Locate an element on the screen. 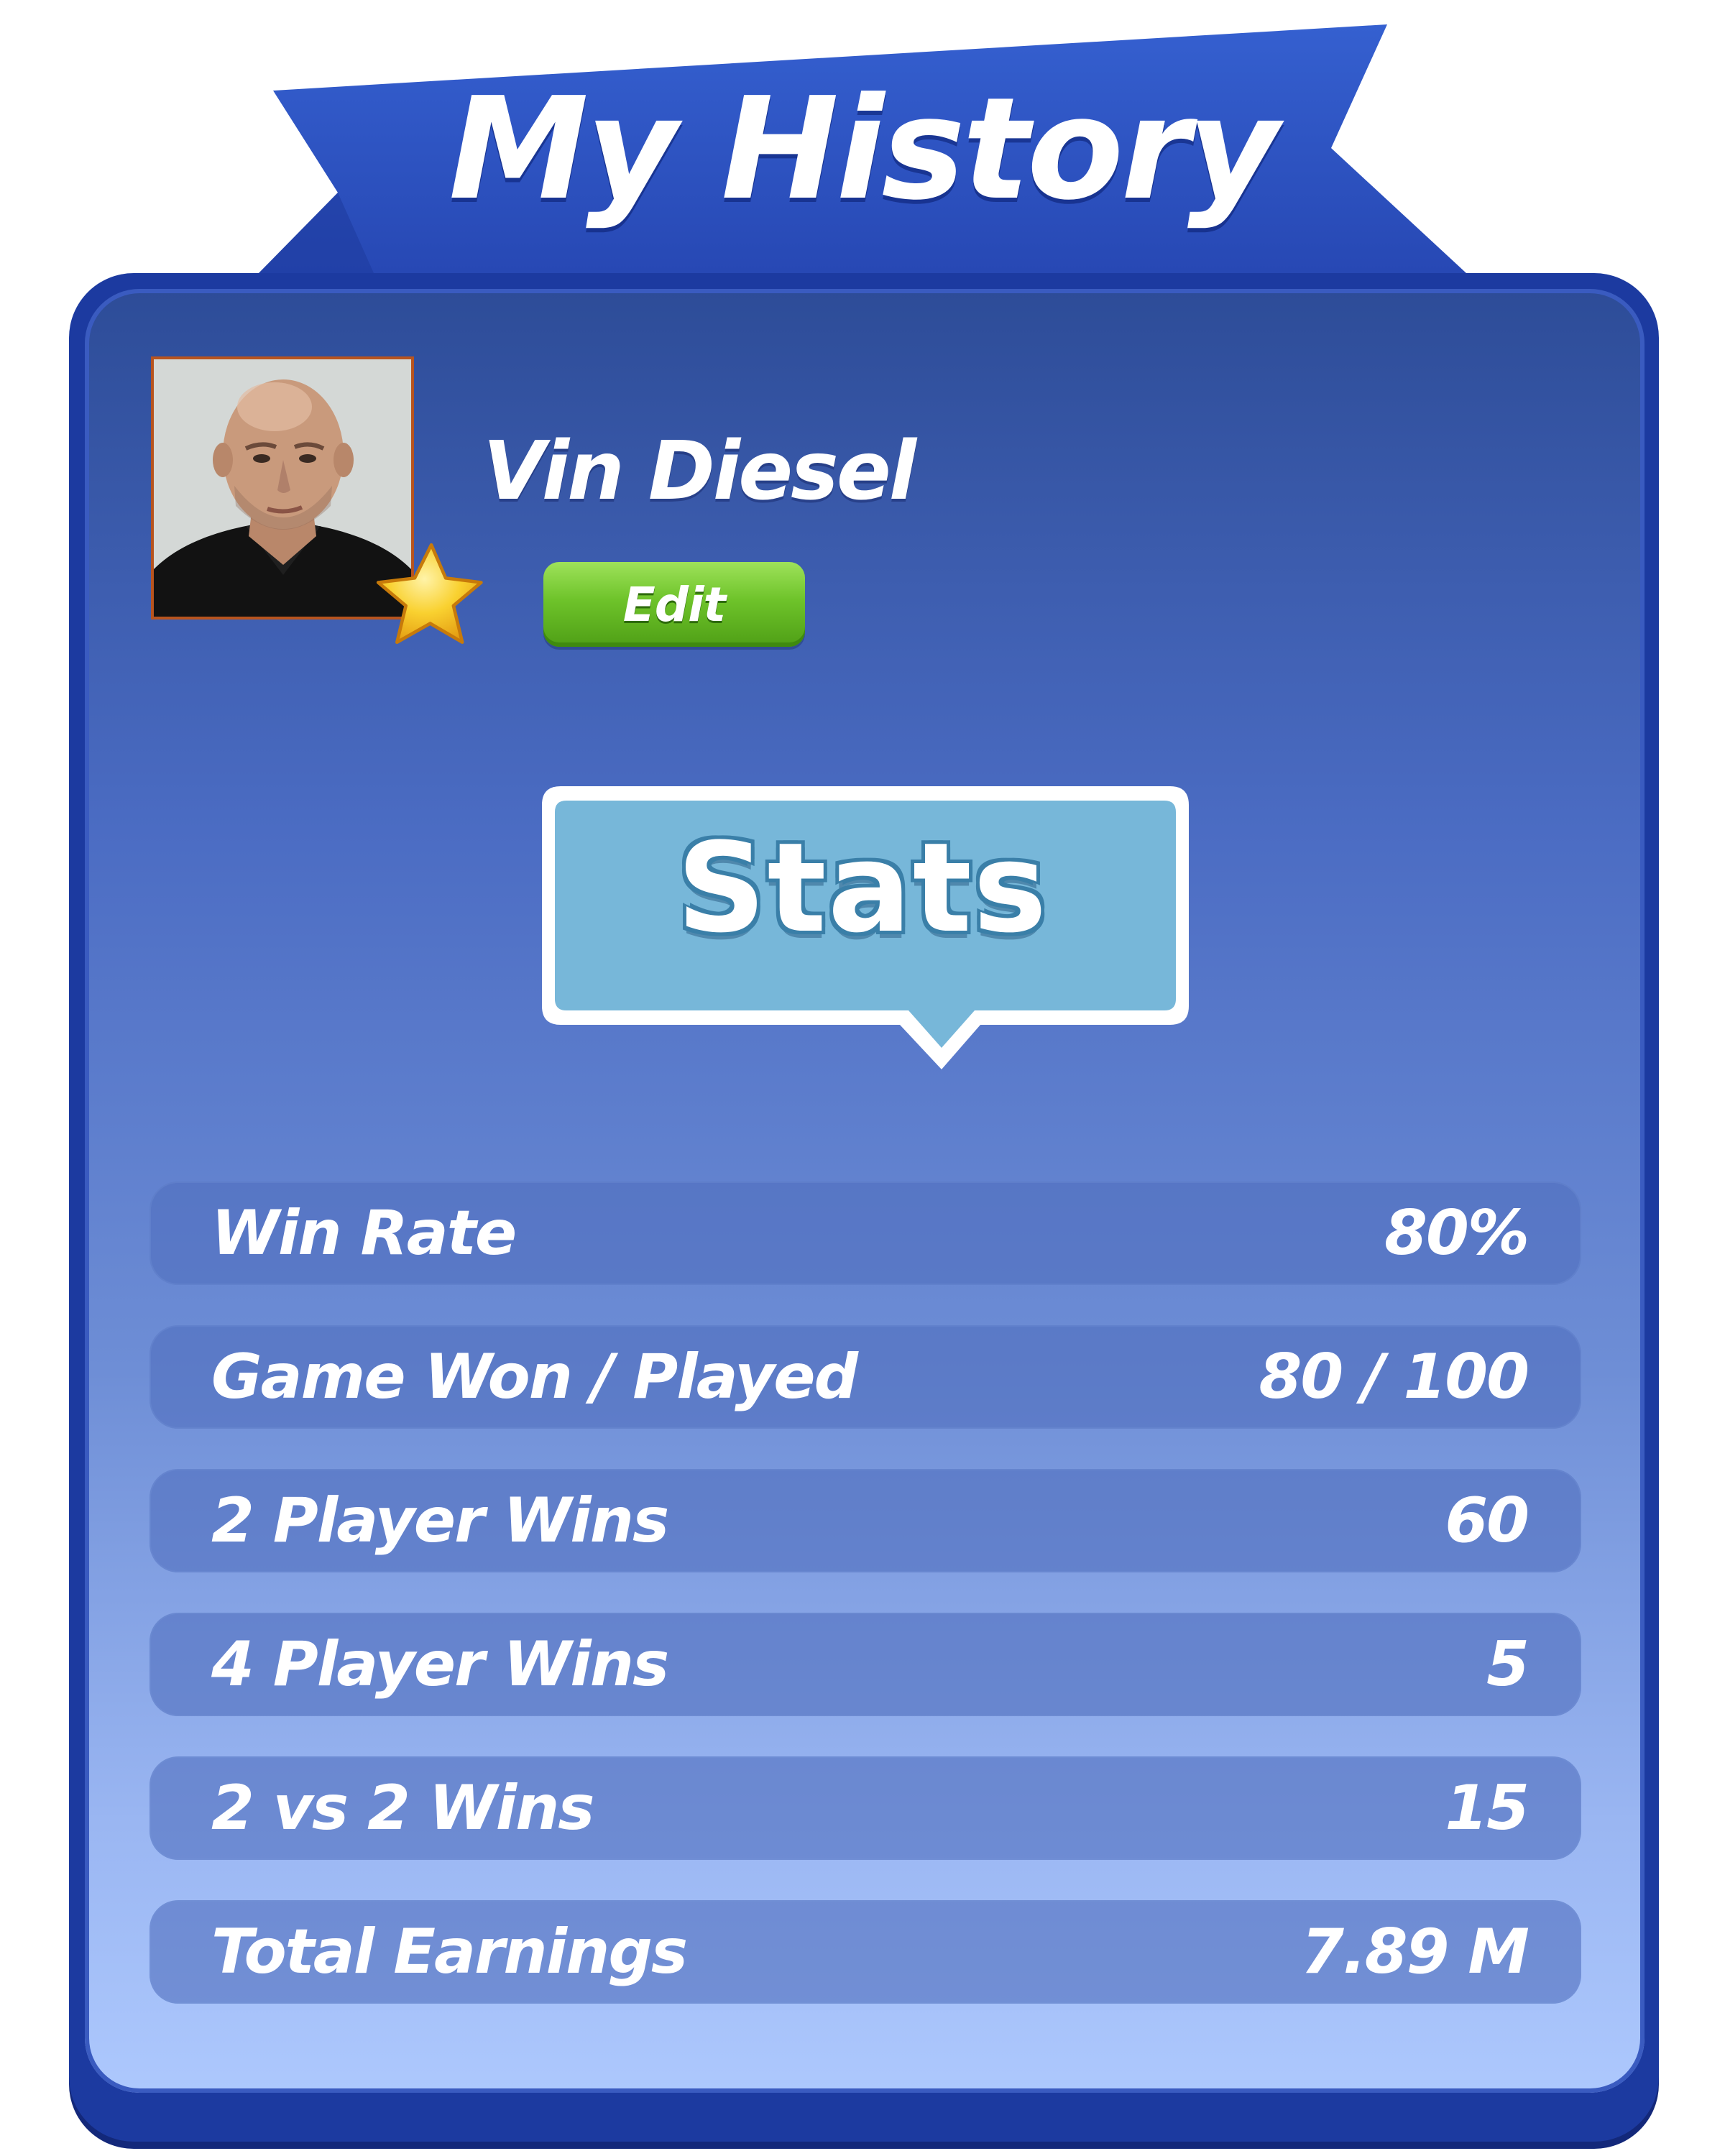  stat-label: Total Earnings is located at coordinates (449, 1952).